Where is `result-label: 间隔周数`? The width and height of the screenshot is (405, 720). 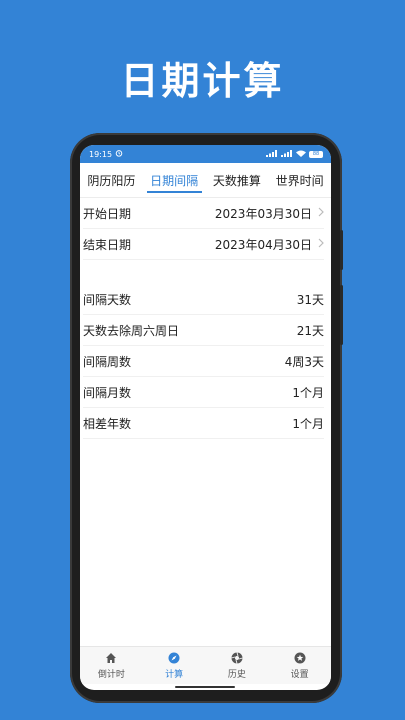
result-label: 间隔周数 is located at coordinates (107, 361).